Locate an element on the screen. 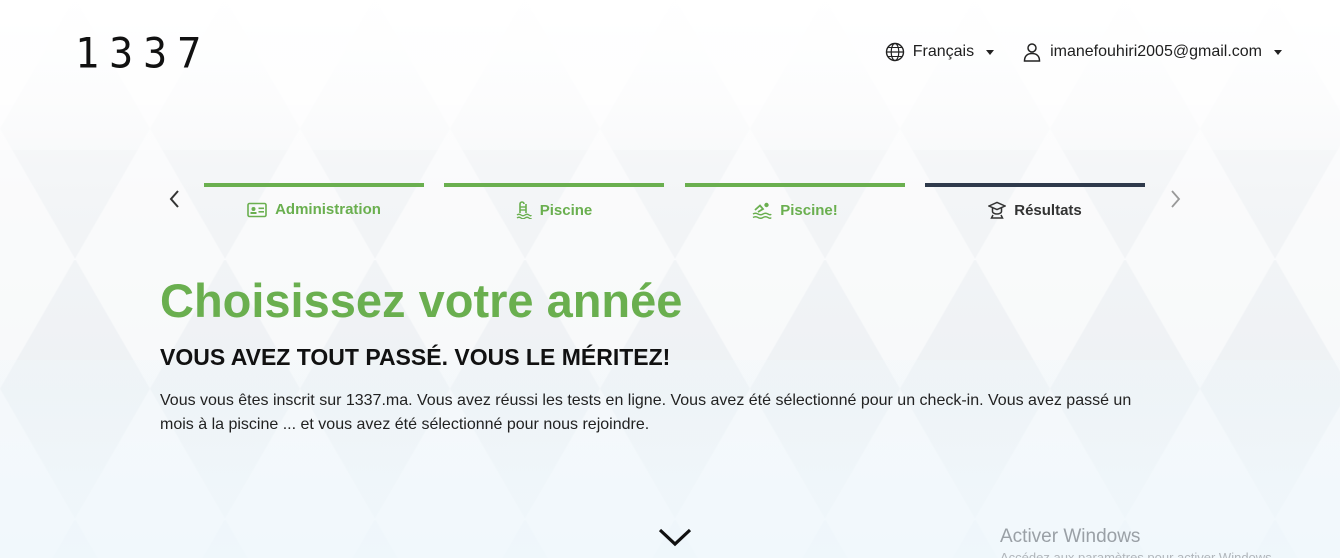  user-icon is located at coordinates (1032, 52).